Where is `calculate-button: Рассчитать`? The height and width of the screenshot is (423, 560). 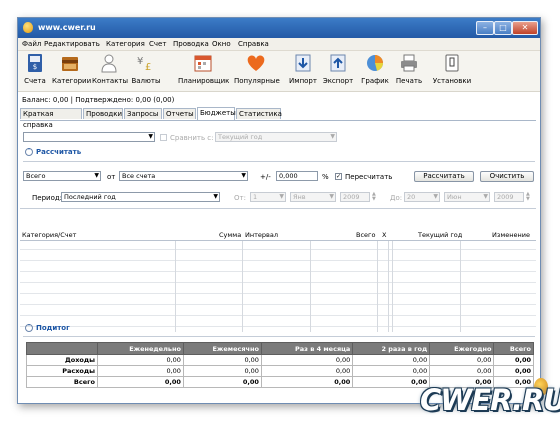
calculate-button: Рассчитать is located at coordinates (444, 176).